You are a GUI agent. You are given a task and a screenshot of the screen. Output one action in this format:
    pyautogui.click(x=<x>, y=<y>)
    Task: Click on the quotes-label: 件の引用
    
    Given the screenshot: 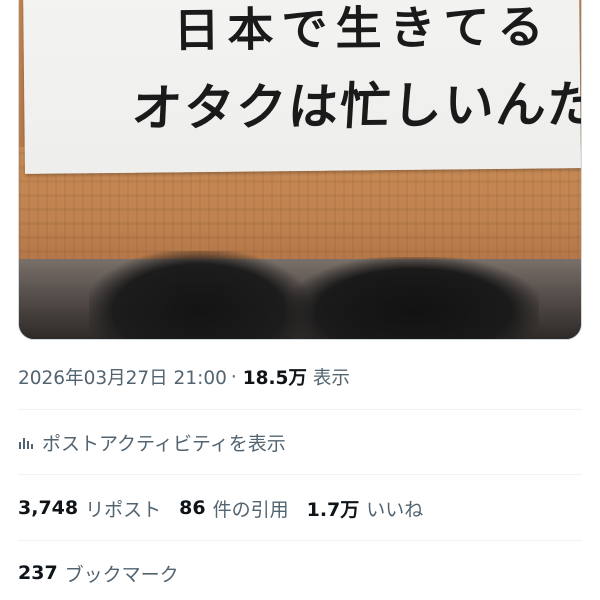 What is the action you would take?
    pyautogui.click(x=250, y=509)
    